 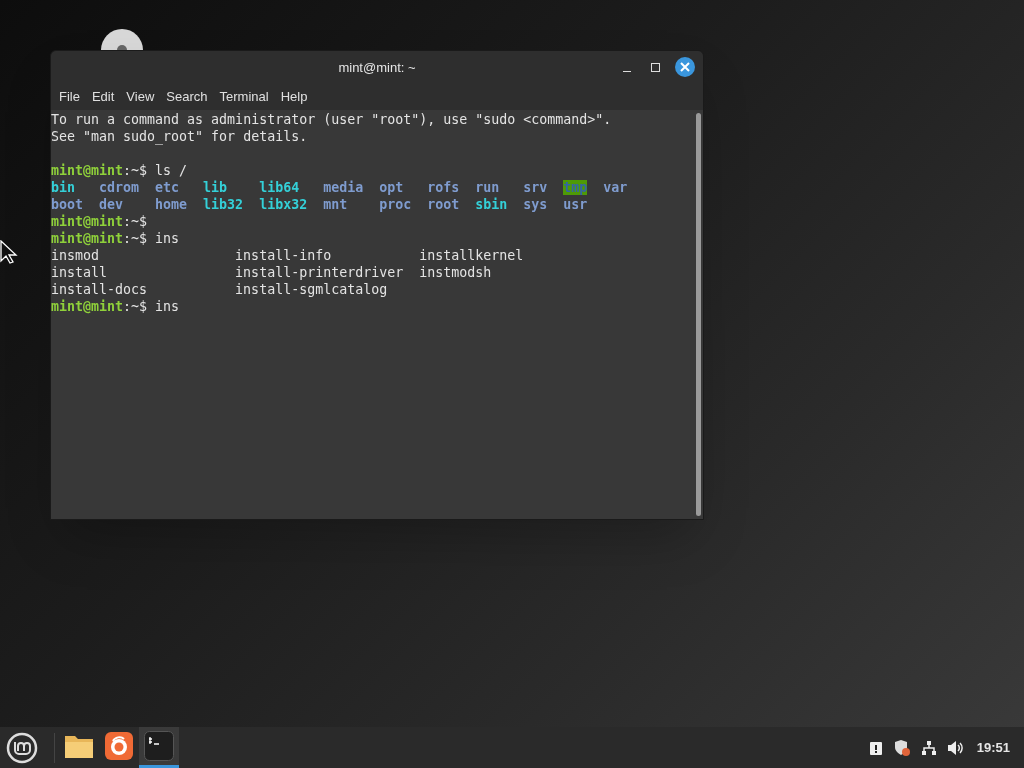 I want to click on network-icon, so click(x=928, y=747).